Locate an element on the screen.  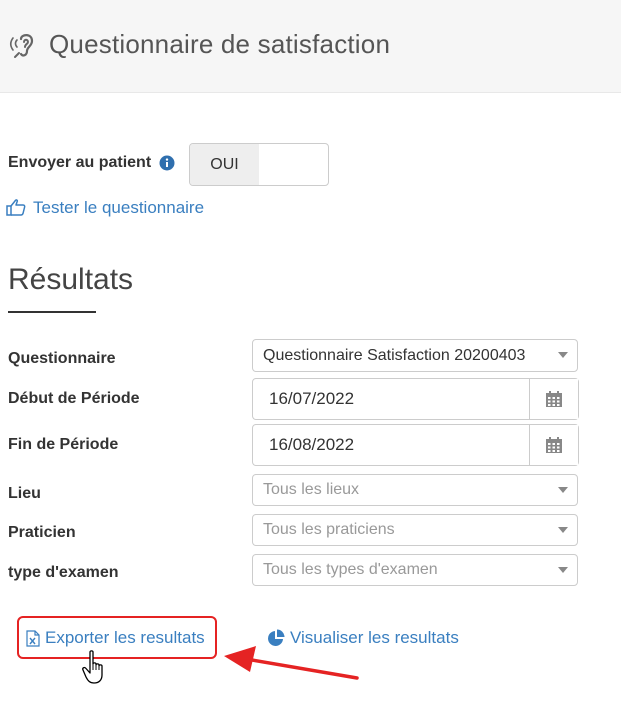
info-icon is located at coordinates (167, 163).